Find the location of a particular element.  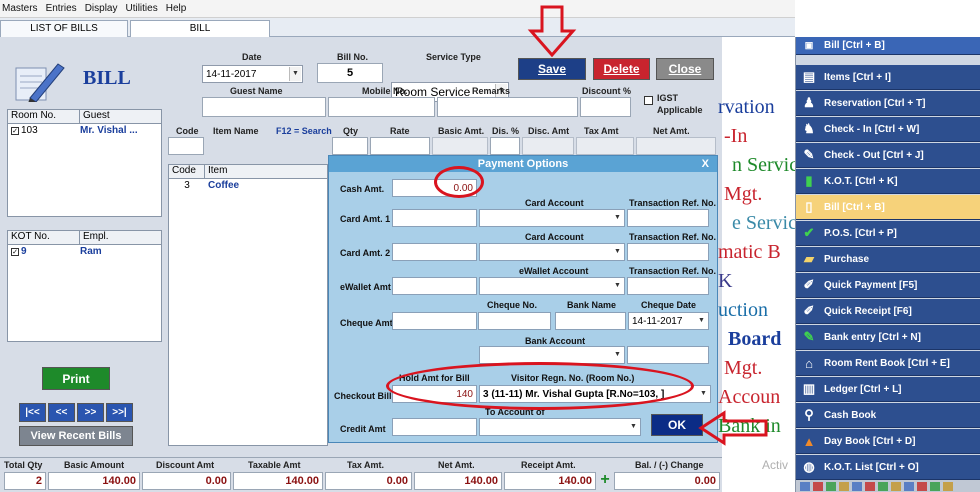

sidebar-item-quick-receipt: ✐ Quick Receipt [F6] is located at coordinates (888, 311).